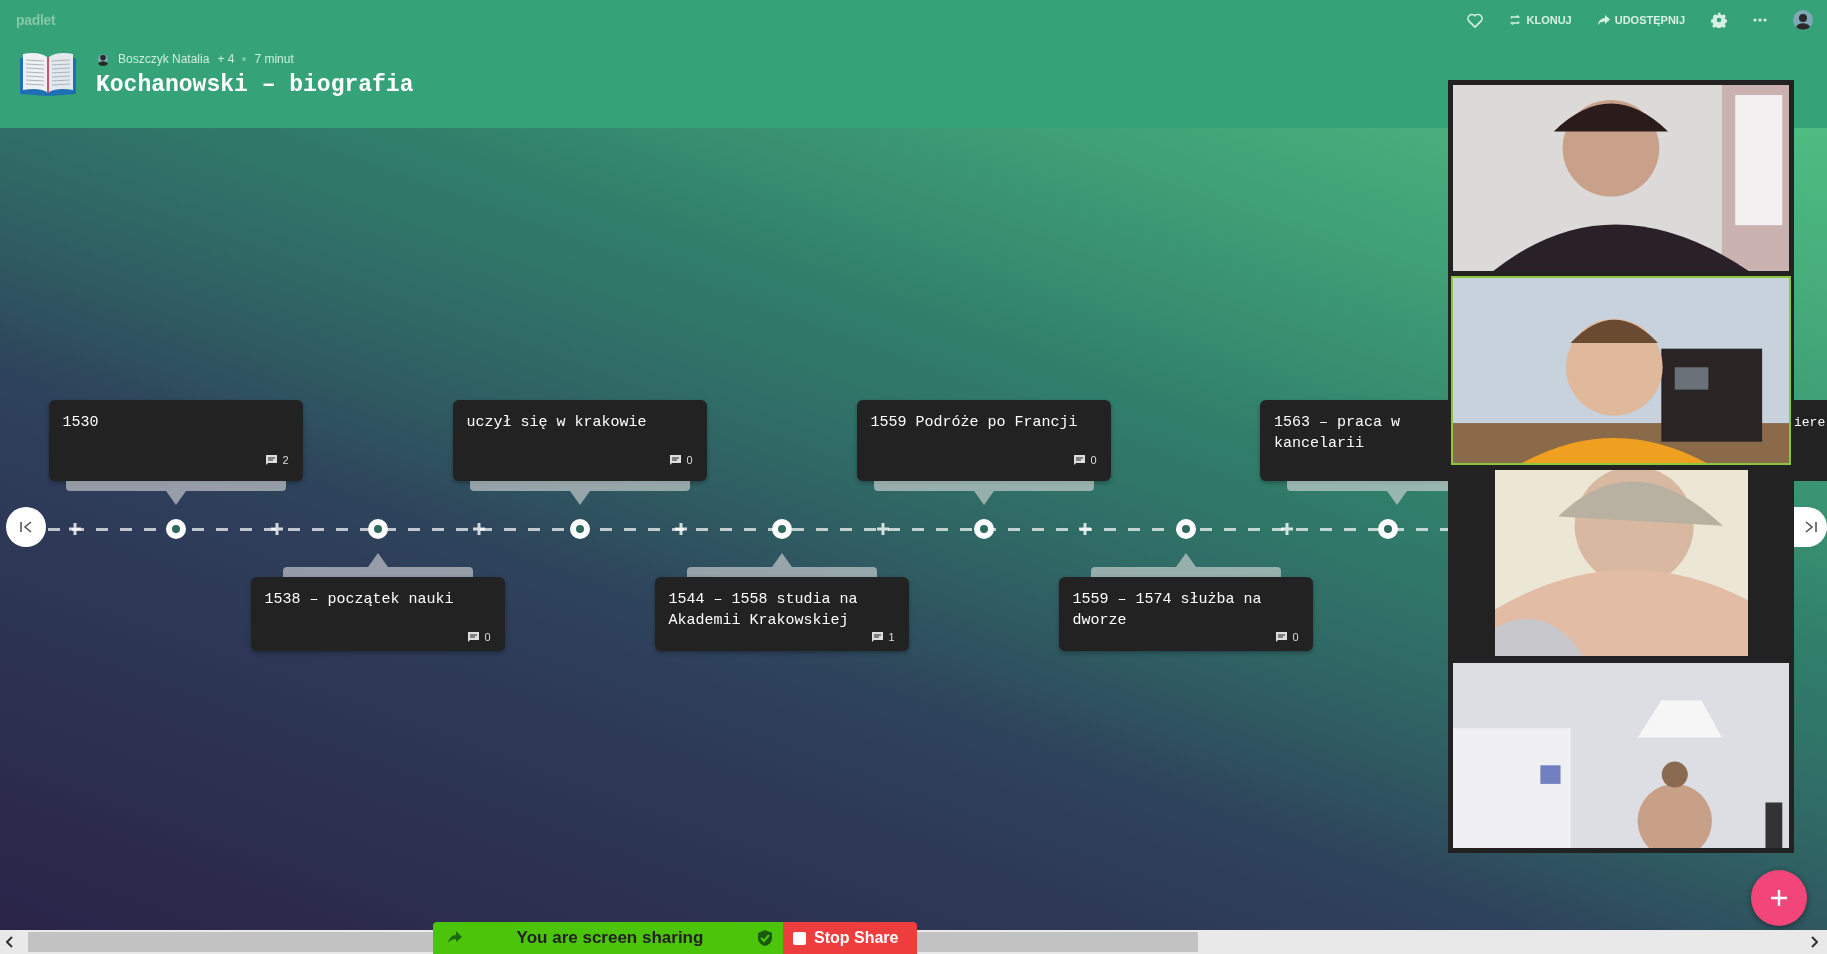  What do you see at coordinates (557, 423) in the screenshot?
I see `post-text: uczył się w krakowie` at bounding box center [557, 423].